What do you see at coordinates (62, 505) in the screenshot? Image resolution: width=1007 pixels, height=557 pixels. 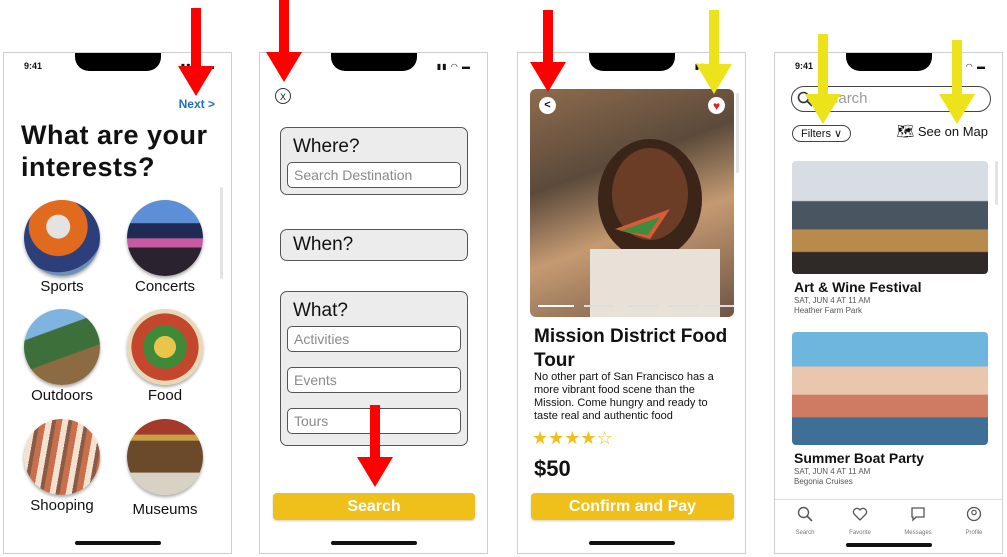 I see `interest-label: Shooping` at bounding box center [62, 505].